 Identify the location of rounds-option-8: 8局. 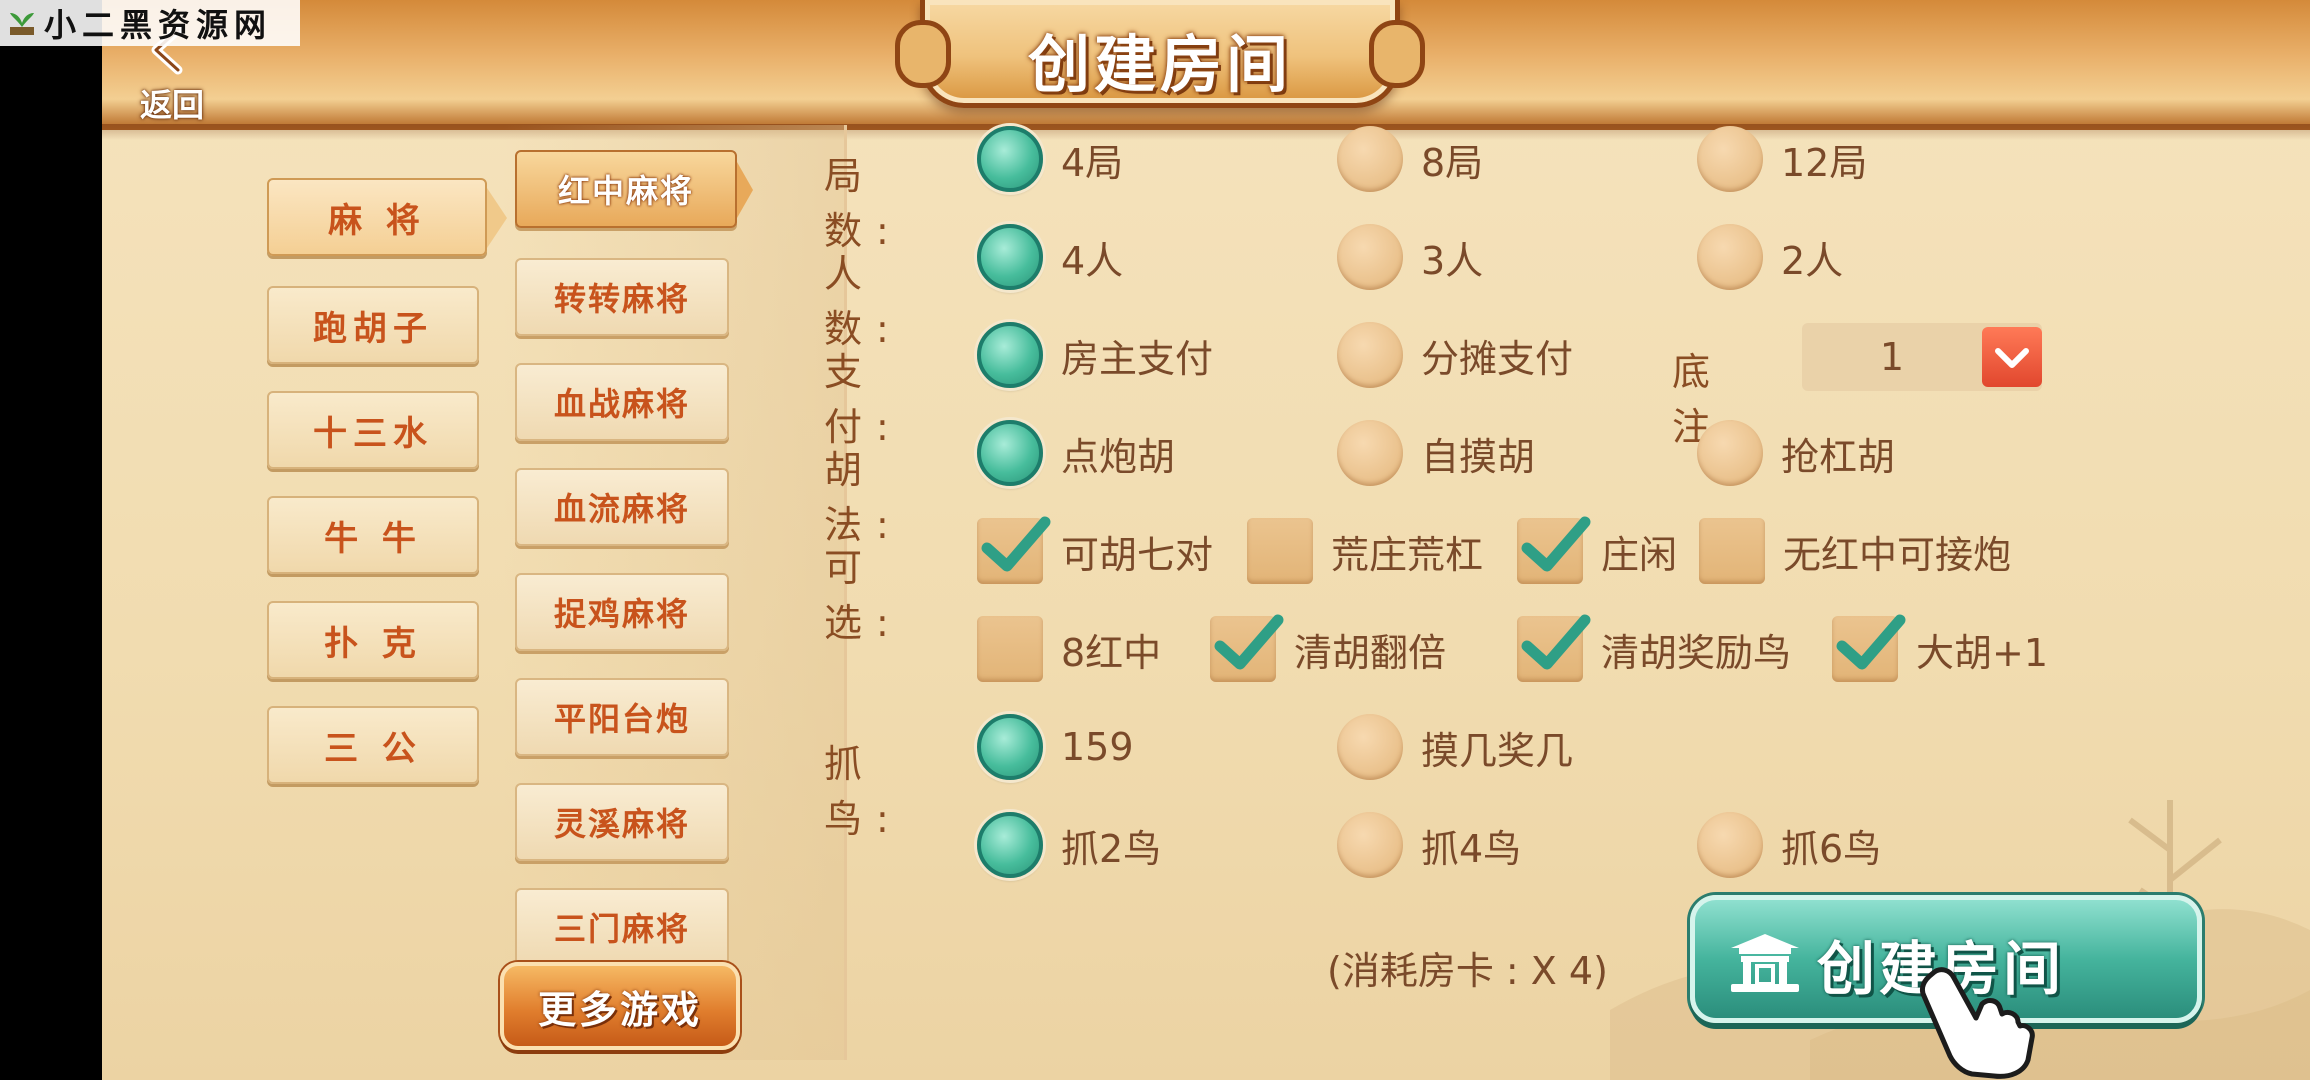
(1410, 159).